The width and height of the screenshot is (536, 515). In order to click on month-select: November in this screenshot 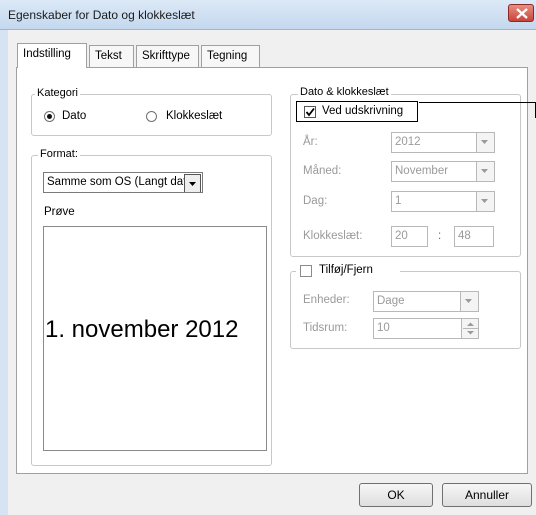, I will do `click(443, 171)`.